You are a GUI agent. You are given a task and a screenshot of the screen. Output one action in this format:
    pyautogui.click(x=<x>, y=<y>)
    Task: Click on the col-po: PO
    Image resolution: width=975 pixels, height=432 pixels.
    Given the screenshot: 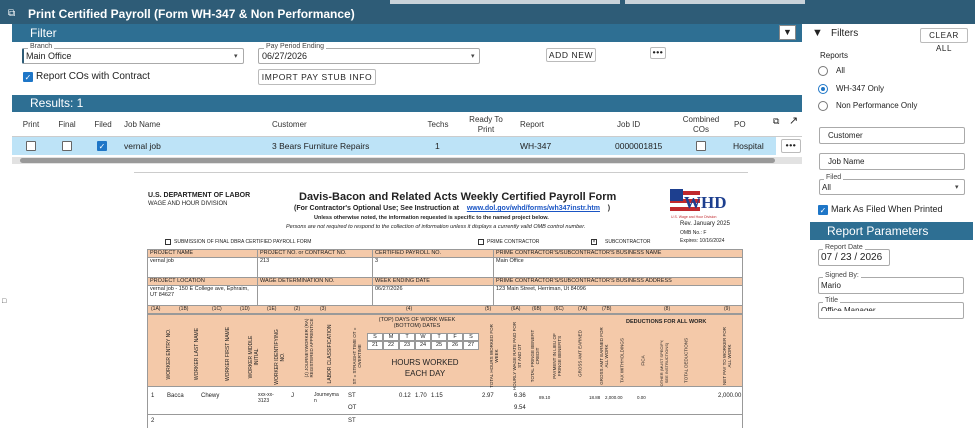 What is the action you would take?
    pyautogui.click(x=744, y=125)
    